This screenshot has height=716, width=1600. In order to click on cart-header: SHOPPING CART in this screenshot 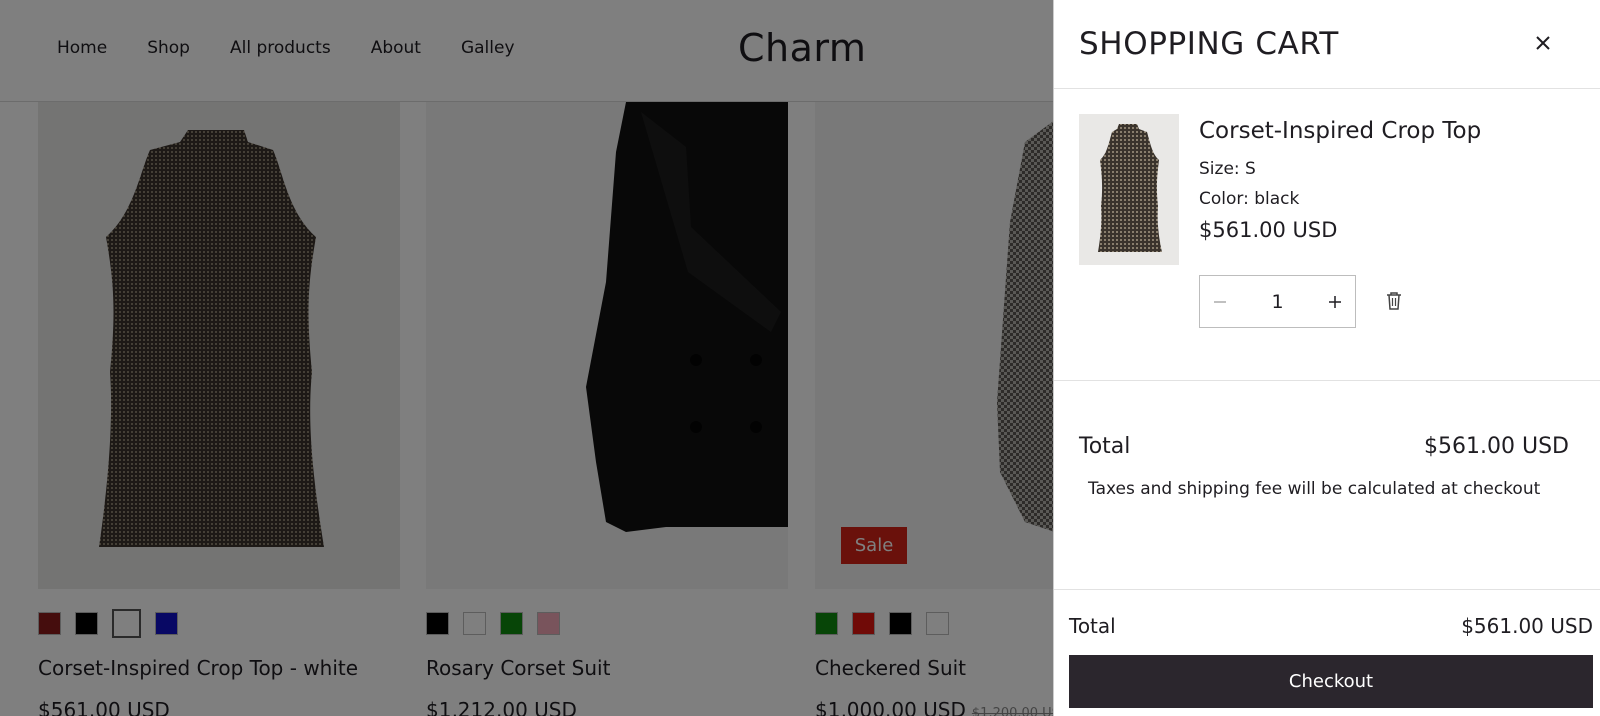, I will do `click(1327, 44)`.